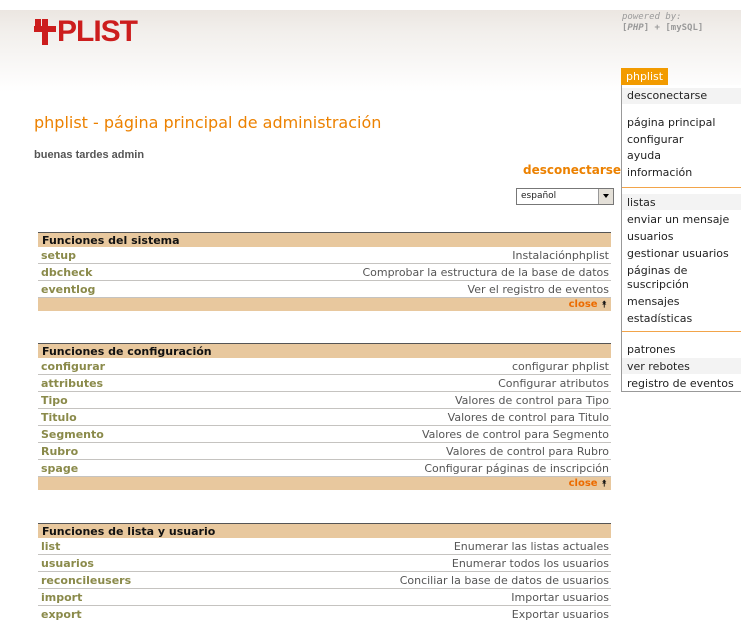  What do you see at coordinates (370, 5) in the screenshot?
I see `header-top-gap` at bounding box center [370, 5].